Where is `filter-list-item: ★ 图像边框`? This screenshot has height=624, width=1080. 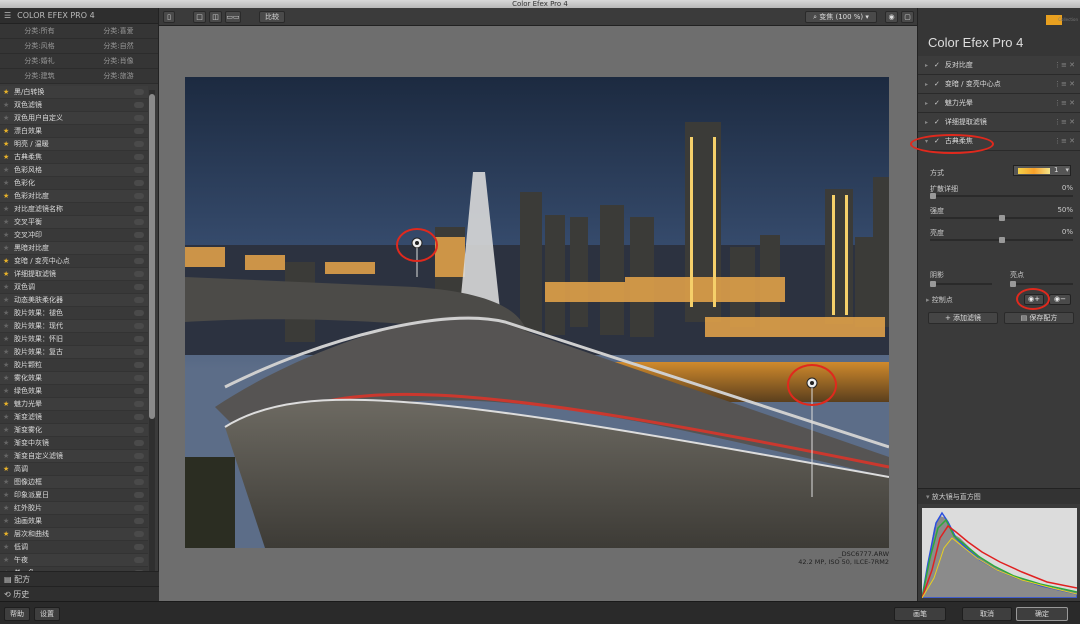
filter-list-item: ★ 图像边框 is located at coordinates (74, 482).